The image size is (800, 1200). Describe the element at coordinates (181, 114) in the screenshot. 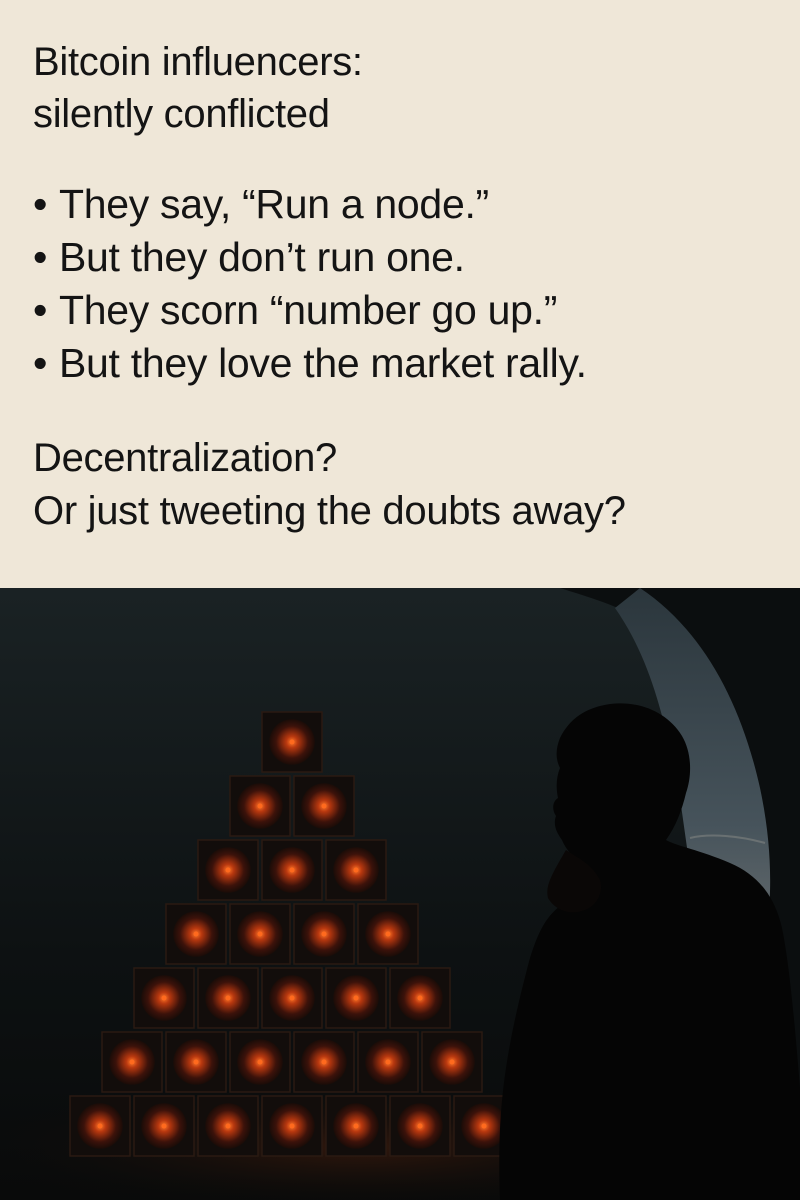

I see `title-line: silently conflicted` at that location.